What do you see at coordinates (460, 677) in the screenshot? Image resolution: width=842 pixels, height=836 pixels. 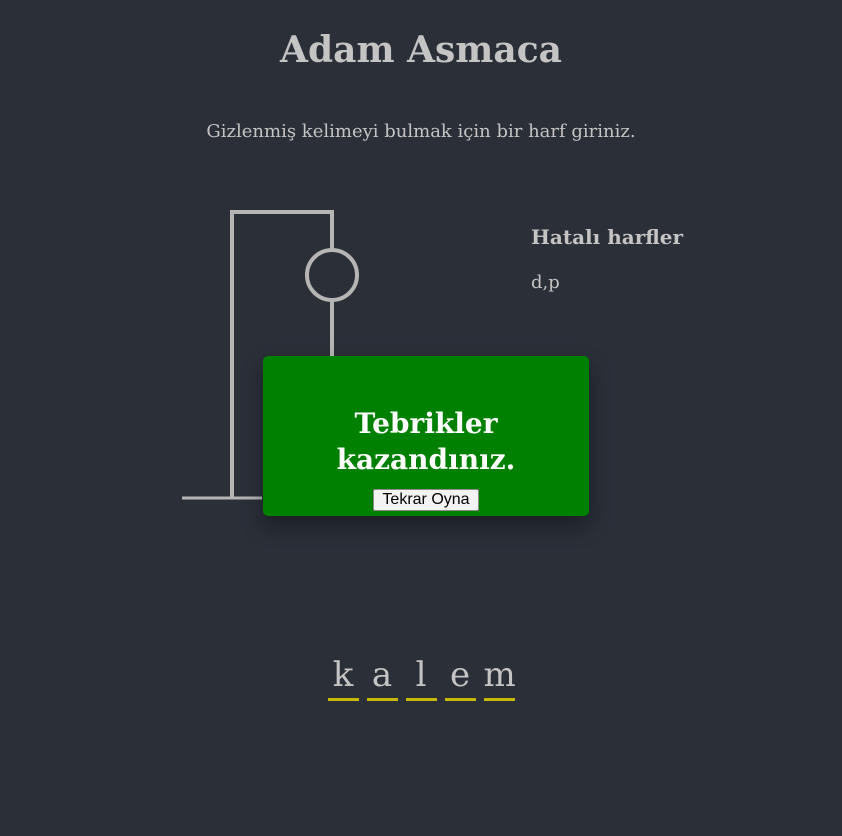 I see `word-letter: e` at bounding box center [460, 677].